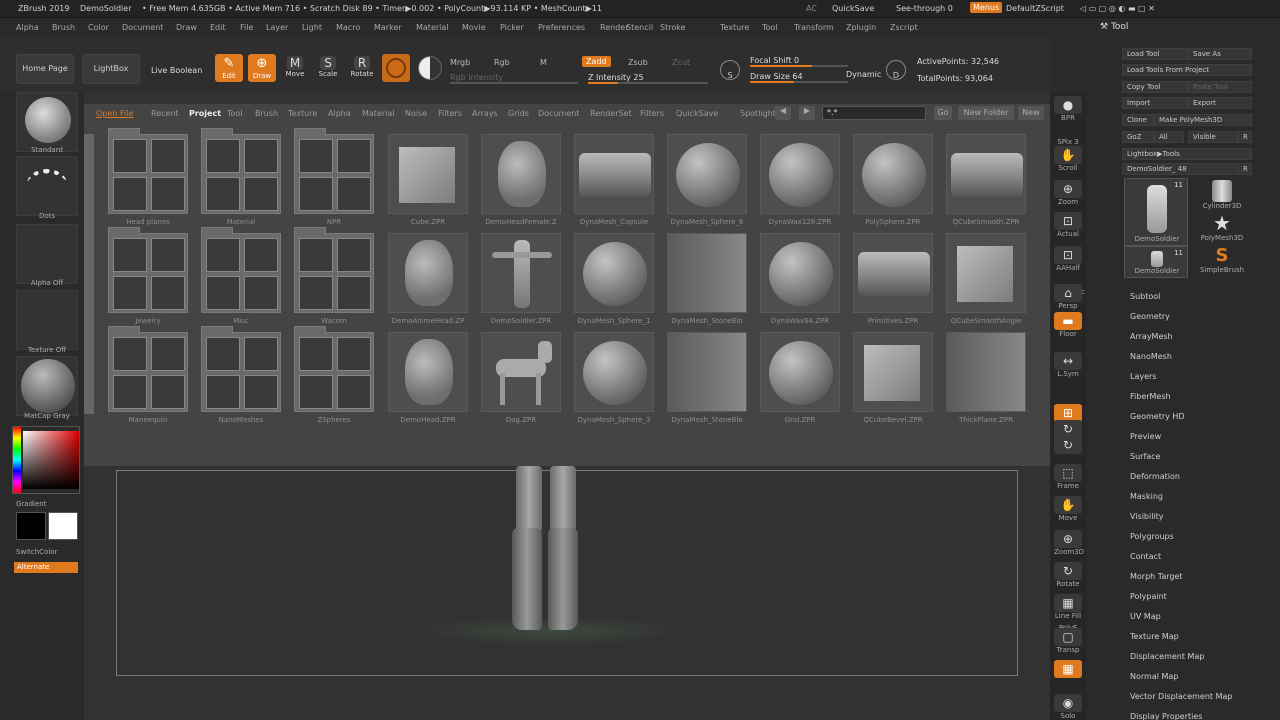  What do you see at coordinates (1138, 137) in the screenshot?
I see `goz-button: GoZ` at bounding box center [1138, 137].